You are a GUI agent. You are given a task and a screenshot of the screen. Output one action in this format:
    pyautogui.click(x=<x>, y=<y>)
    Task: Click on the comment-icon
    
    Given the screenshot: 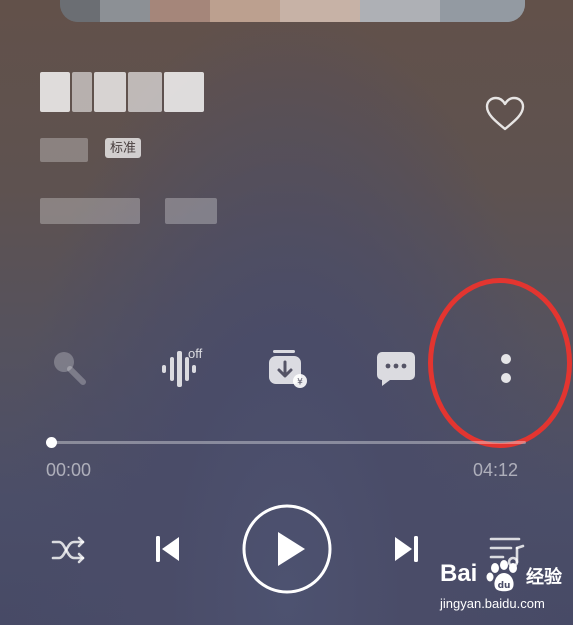 What is the action you would take?
    pyautogui.click(x=396, y=368)
    